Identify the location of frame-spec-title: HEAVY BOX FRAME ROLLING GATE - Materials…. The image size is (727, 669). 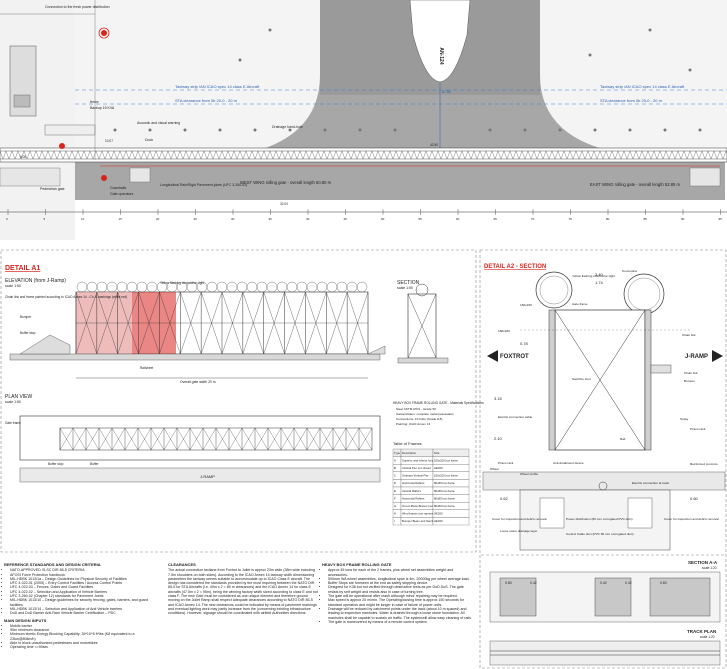
(438, 403).